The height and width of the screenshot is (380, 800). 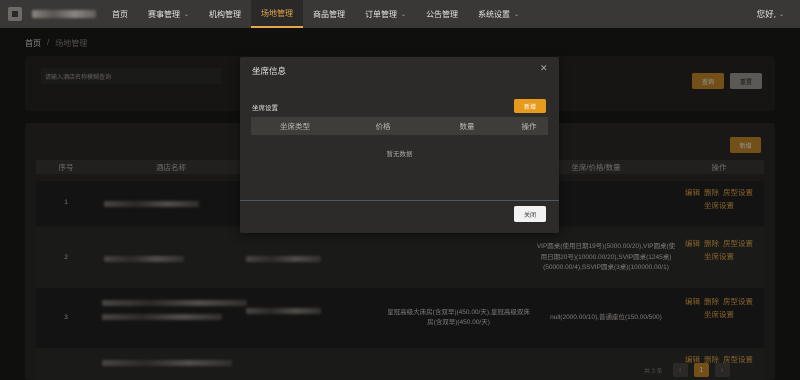 What do you see at coordinates (399, 200) in the screenshot?
I see `dialog-footer-divider` at bounding box center [399, 200].